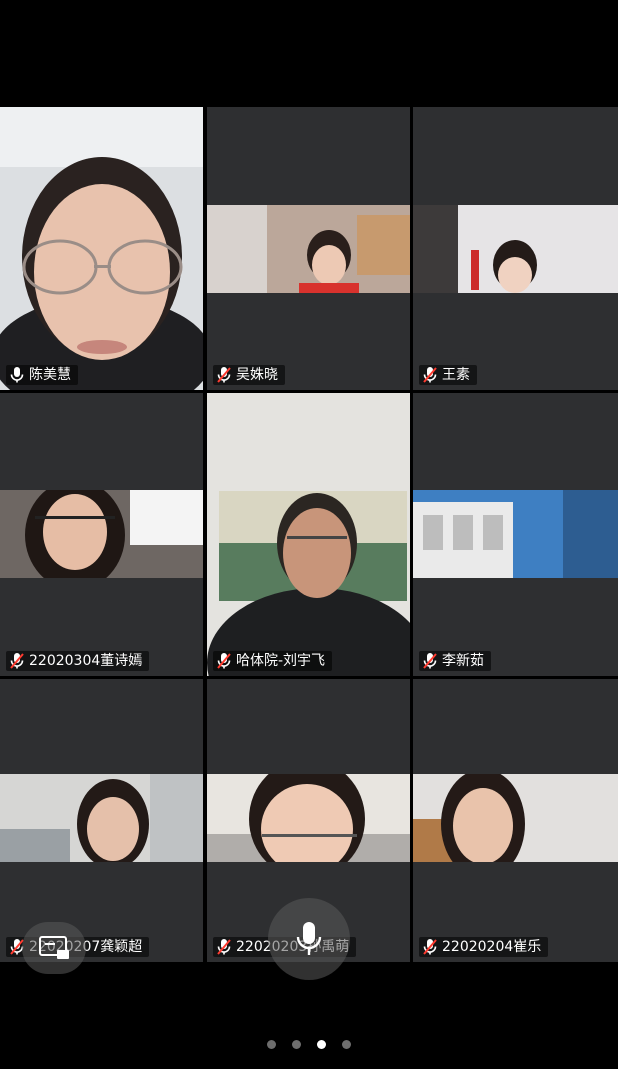 The height and width of the screenshot is (1069, 618). What do you see at coordinates (281, 661) in the screenshot?
I see `participant-name: 哈体院-刘宇飞` at bounding box center [281, 661].